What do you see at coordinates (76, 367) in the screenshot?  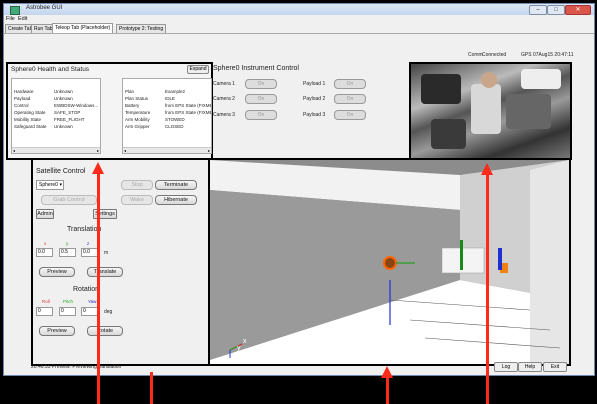 I see `status-message: 20:46:55 Preview: Previewing translation` at bounding box center [76, 367].